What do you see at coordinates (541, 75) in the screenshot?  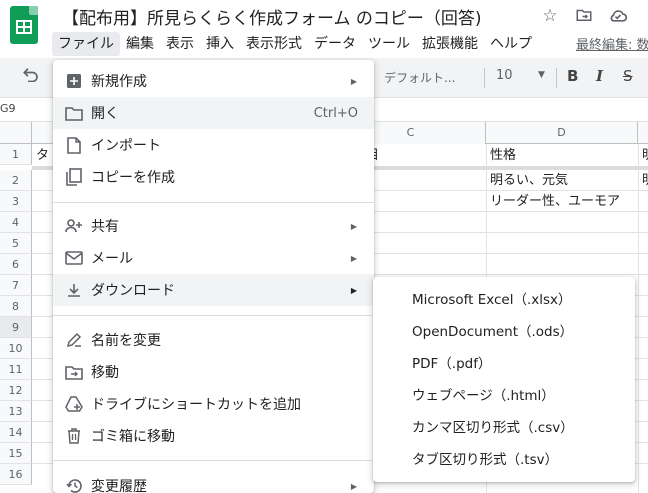 I see `chevron-down-icon: ▼` at bounding box center [541, 75].